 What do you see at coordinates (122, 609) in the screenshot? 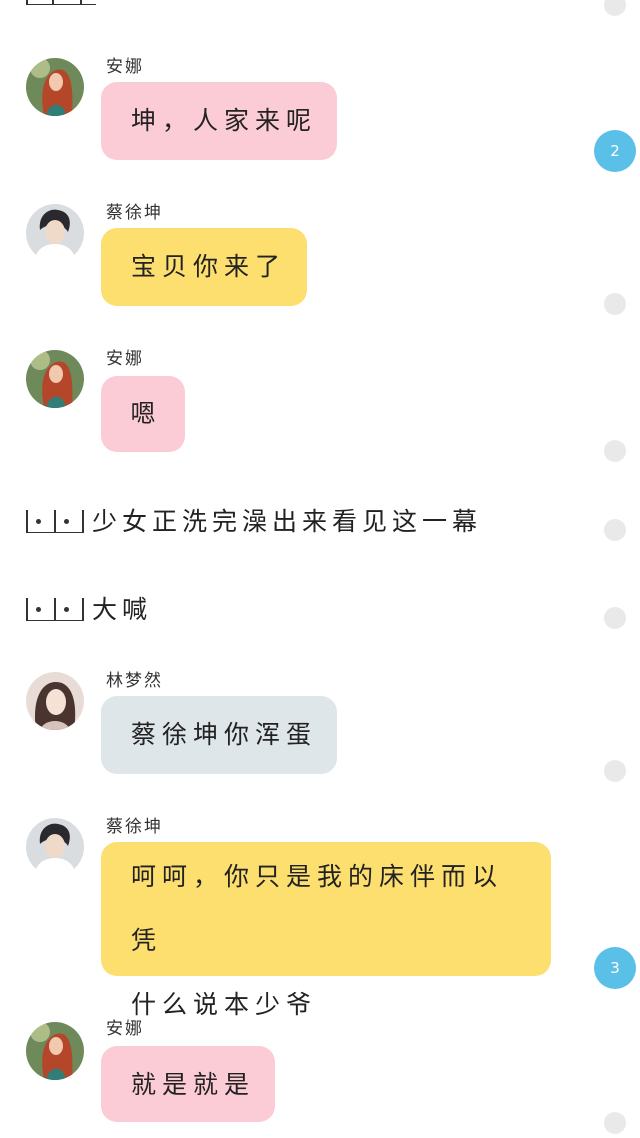
I see `narration-text: 大喊` at bounding box center [122, 609].